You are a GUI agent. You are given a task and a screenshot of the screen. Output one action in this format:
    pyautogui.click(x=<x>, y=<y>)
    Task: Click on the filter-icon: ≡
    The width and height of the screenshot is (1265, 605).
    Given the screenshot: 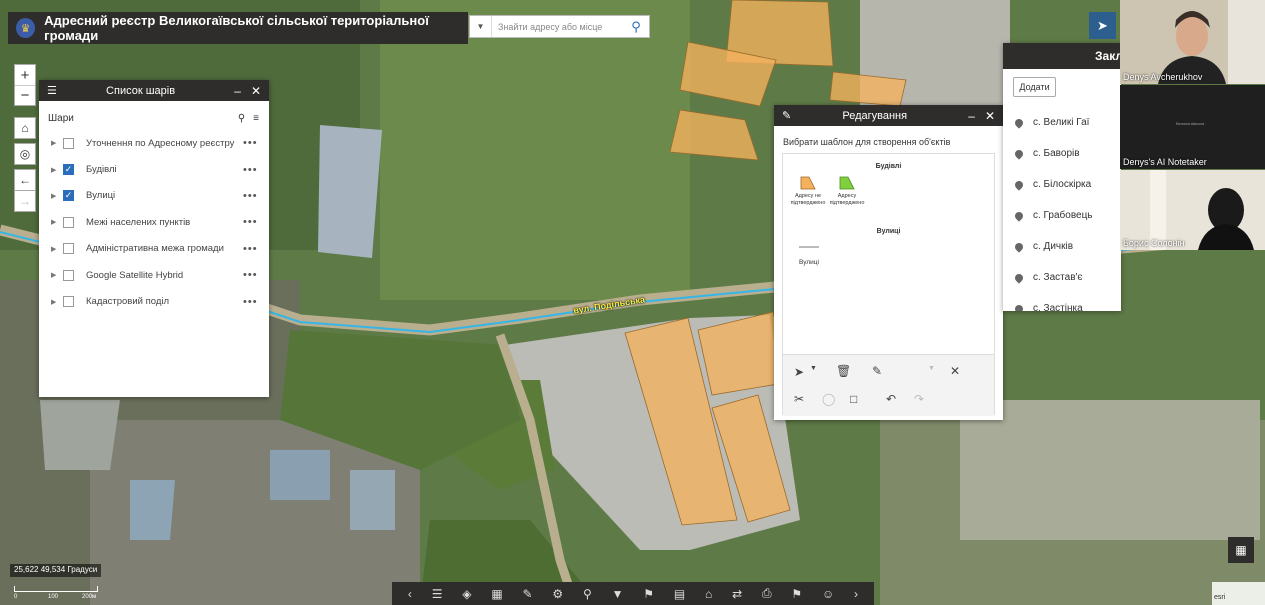 What is the action you would take?
    pyautogui.click(x=256, y=118)
    